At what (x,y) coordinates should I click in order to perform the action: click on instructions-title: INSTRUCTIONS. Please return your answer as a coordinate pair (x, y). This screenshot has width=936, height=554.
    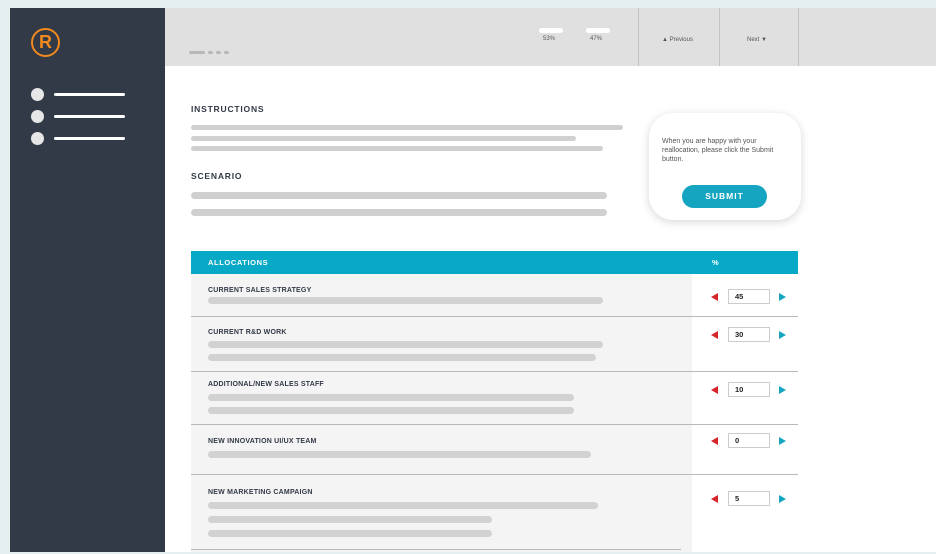
    Looking at the image, I should click on (228, 109).